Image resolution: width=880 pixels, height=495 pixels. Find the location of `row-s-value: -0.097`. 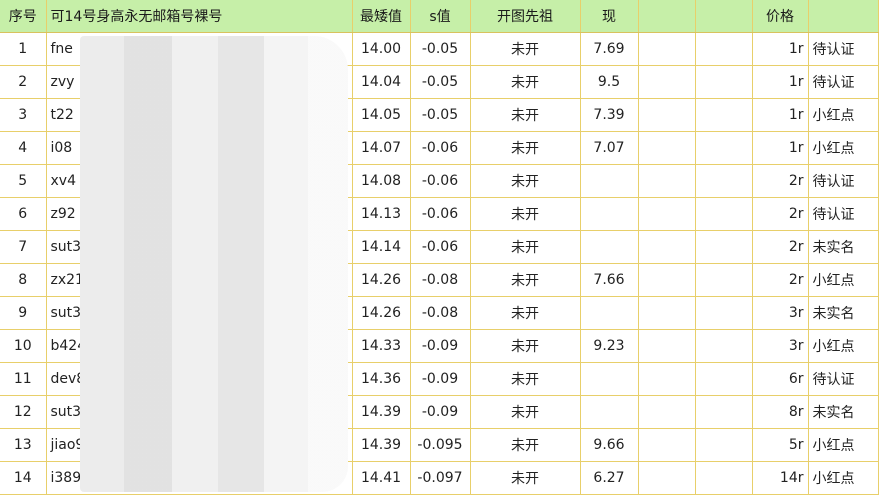

row-s-value: -0.097 is located at coordinates (440, 478).